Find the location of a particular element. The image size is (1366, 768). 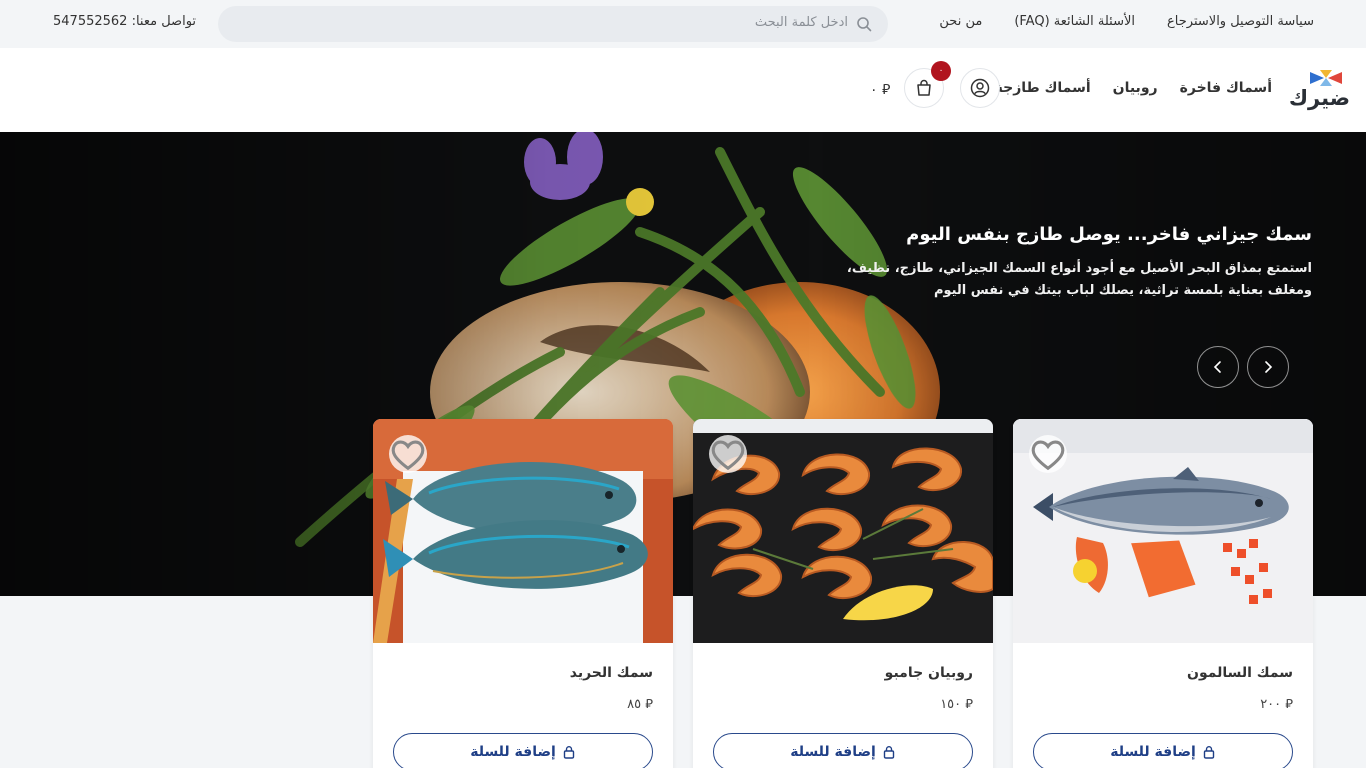

account-button is located at coordinates (980, 88).